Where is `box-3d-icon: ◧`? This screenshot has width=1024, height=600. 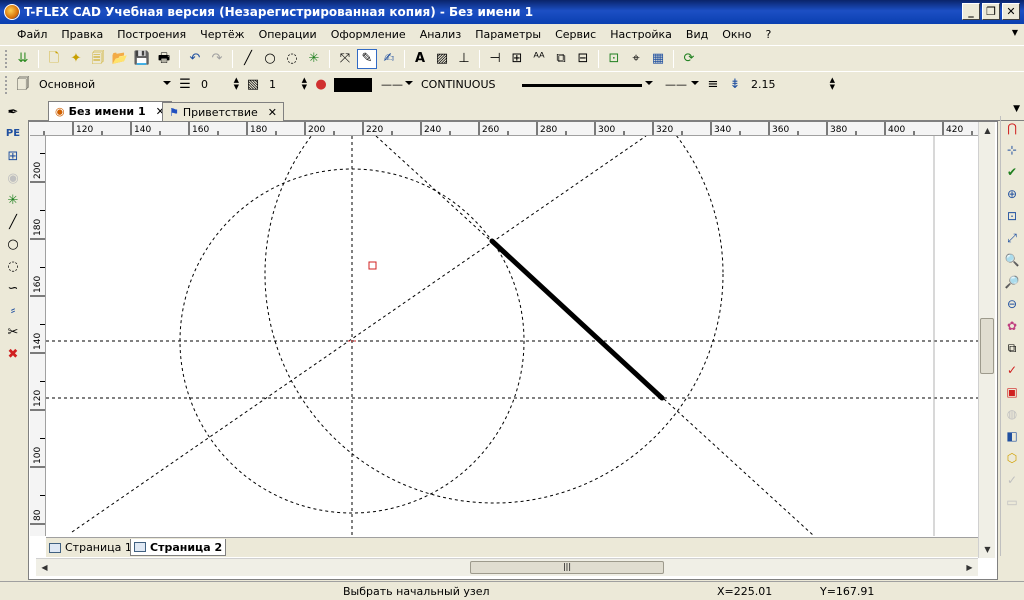
box-3d-icon: ◧ is located at coordinates (1012, 436).